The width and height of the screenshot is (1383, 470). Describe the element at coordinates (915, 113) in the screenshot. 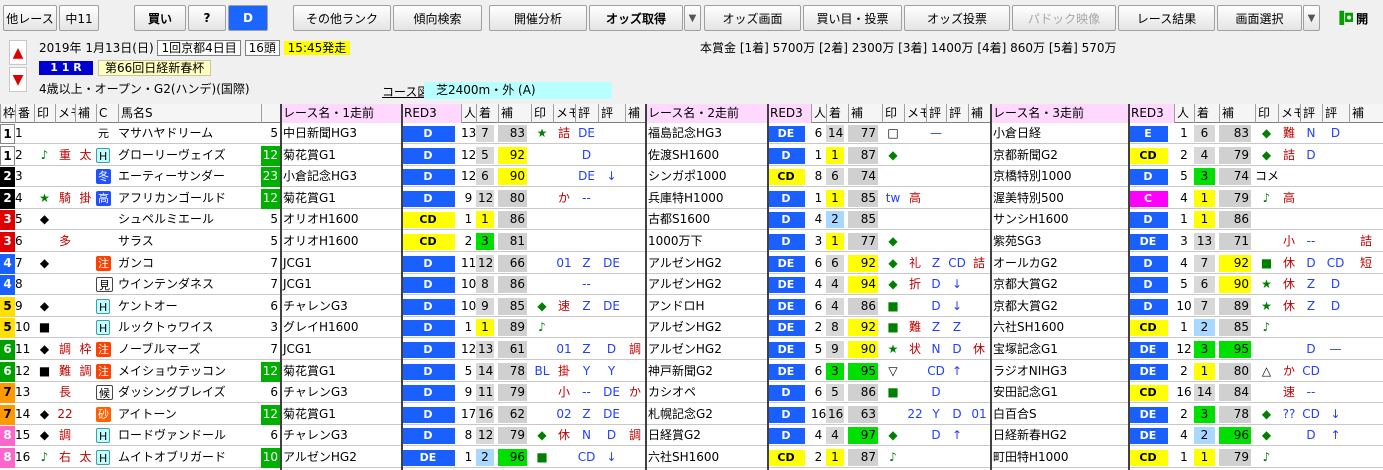

I see `header-me2: メモ` at that location.